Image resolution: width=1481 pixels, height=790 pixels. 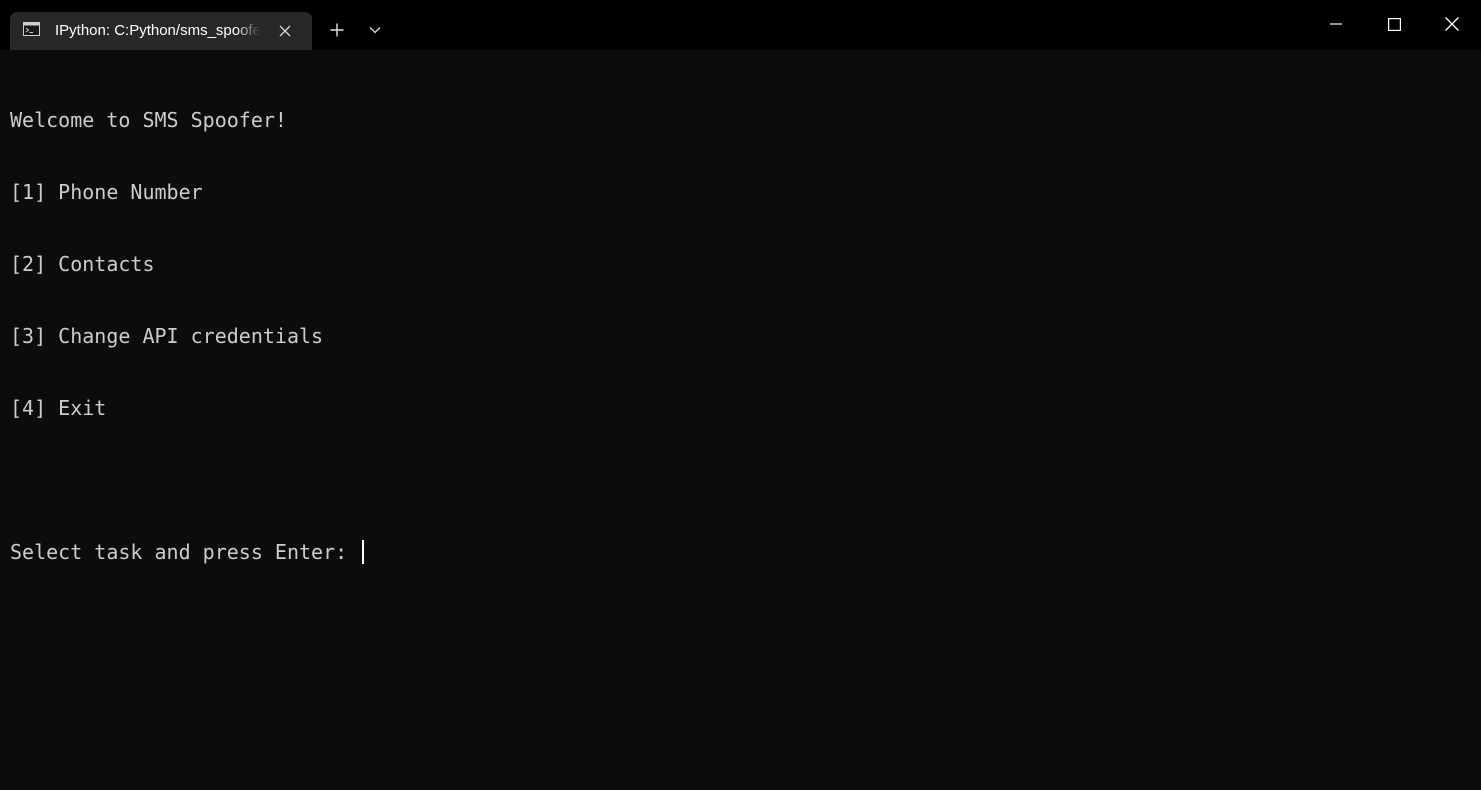 I want to click on menu-option-change-api-credentials: [3] Change API credentials, so click(x=167, y=336).